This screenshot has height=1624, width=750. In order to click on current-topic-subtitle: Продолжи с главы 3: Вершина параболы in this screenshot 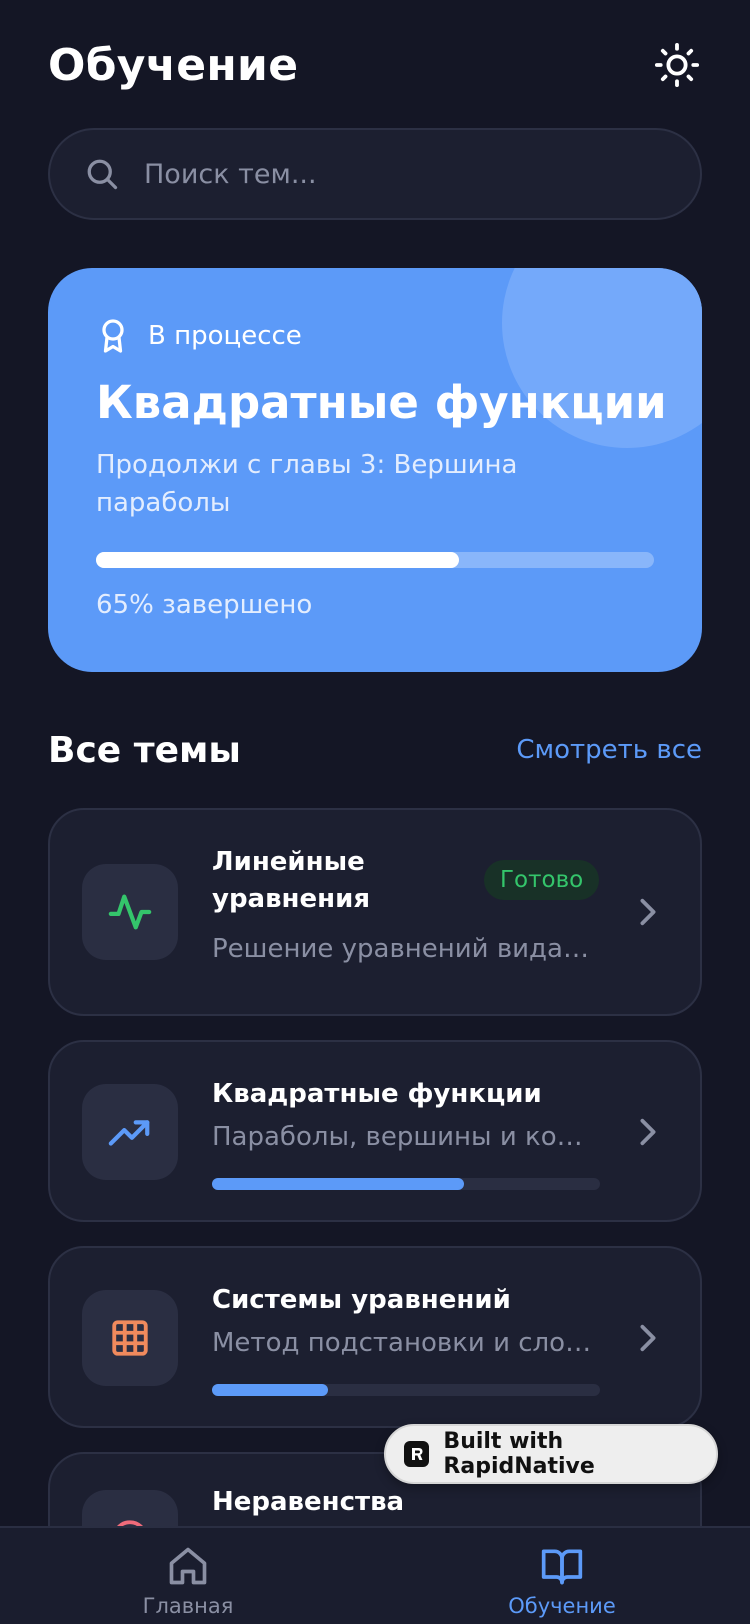, I will do `click(307, 484)`.